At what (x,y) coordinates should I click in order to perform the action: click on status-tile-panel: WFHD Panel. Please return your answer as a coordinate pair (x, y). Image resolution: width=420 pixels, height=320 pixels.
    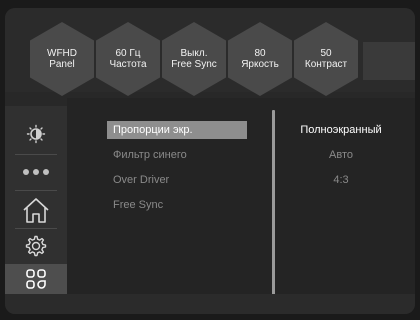
    Looking at the image, I should click on (62, 59).